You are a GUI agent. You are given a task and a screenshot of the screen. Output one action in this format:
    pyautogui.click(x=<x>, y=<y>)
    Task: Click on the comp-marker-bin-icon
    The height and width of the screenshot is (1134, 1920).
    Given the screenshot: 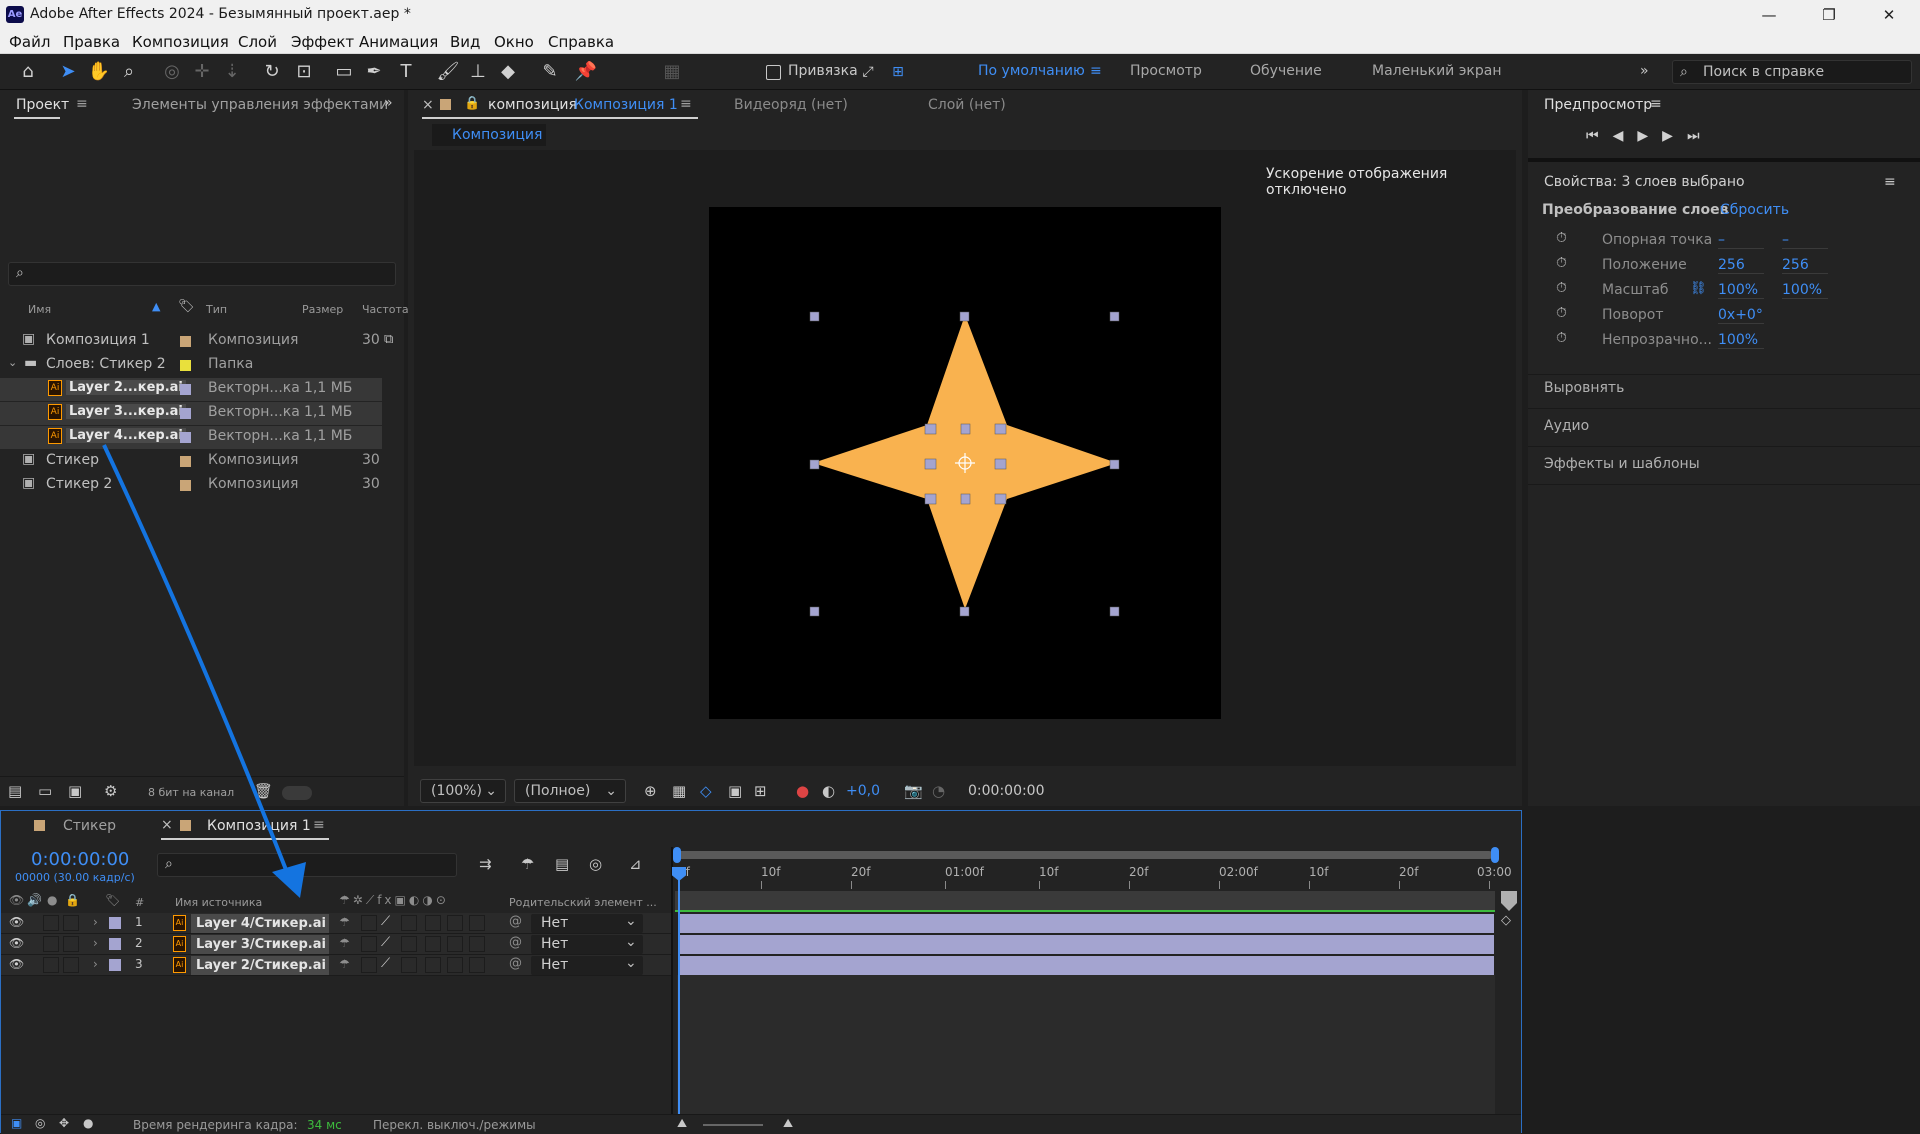 What is the action you would take?
    pyautogui.click(x=1509, y=901)
    